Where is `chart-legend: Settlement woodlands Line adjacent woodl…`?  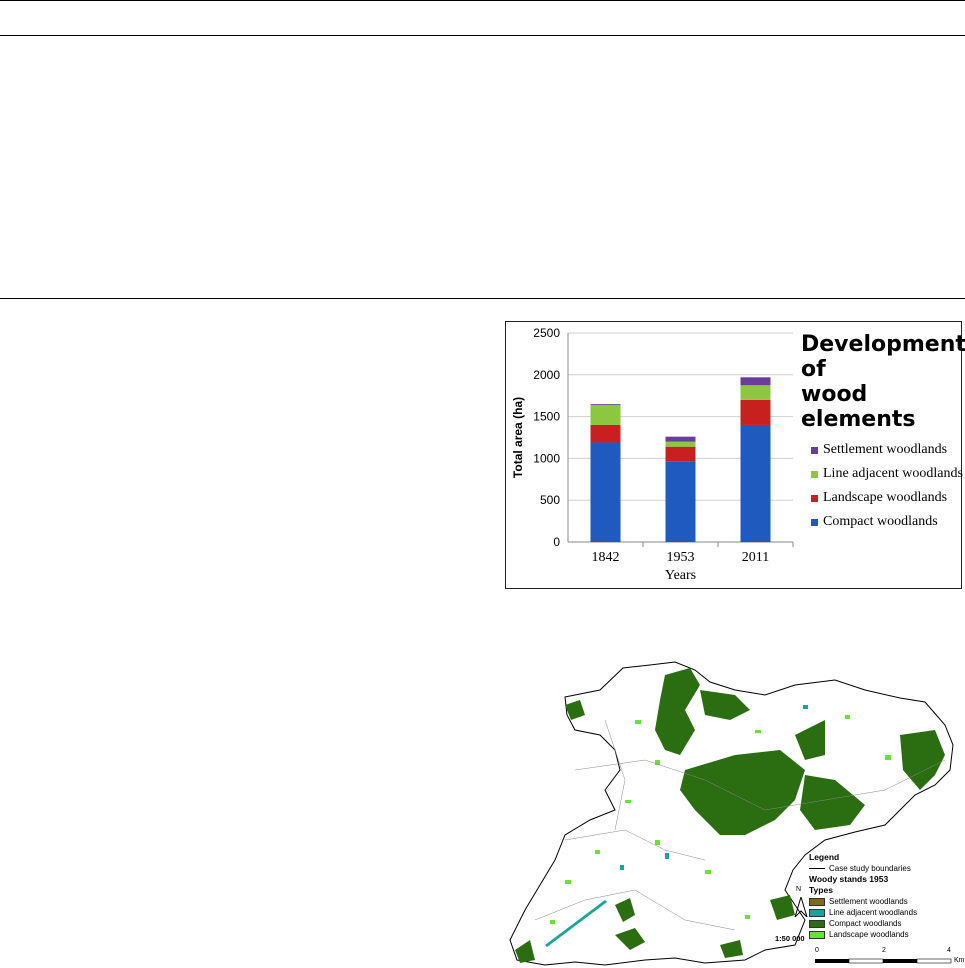 chart-legend: Settlement woodlands Line adjacent woodl… is located at coordinates (887, 486).